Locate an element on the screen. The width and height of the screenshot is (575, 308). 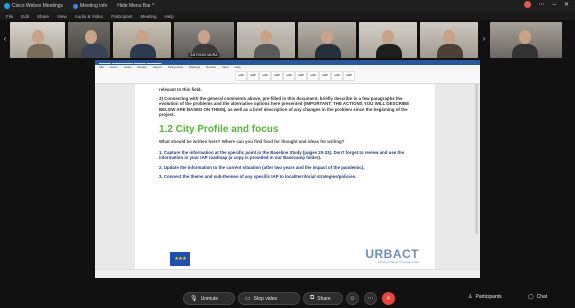
minimize-icon: – is located at coordinates (554, 5).